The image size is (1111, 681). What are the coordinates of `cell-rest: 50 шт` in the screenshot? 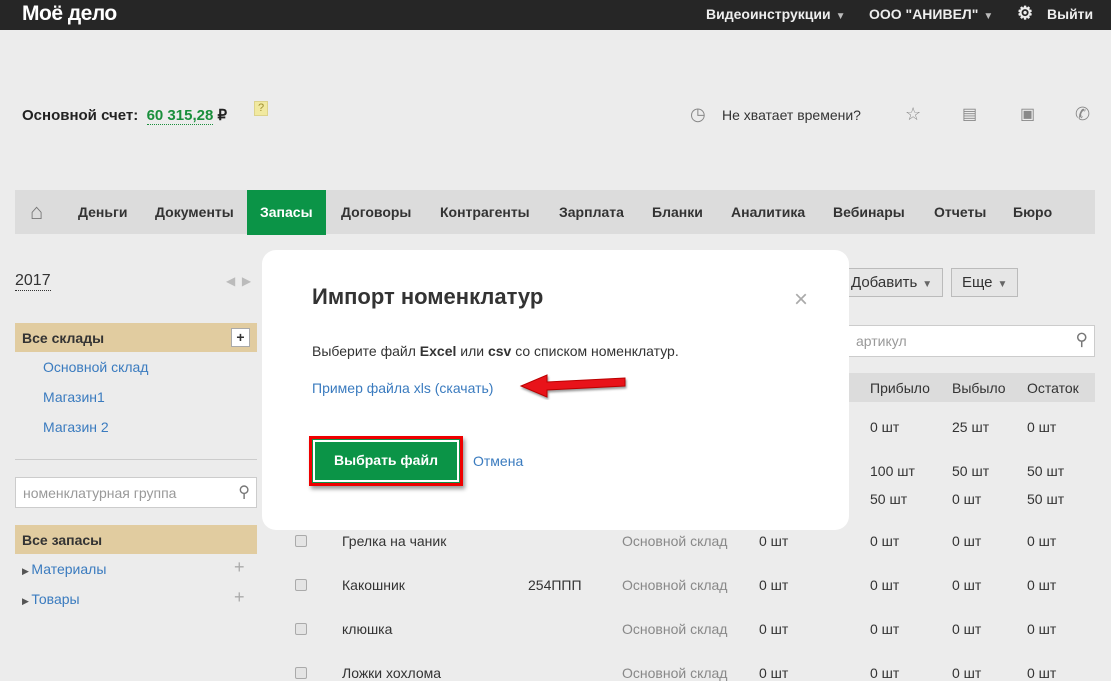 It's located at (1046, 499).